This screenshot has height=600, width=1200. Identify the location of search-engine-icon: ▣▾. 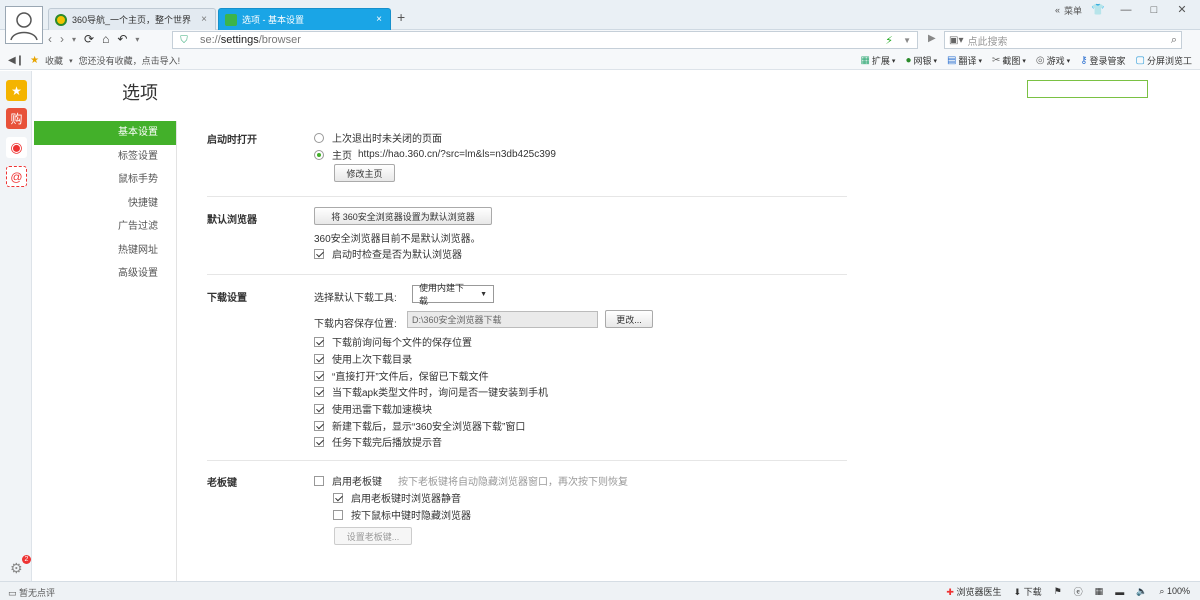
(956, 40).